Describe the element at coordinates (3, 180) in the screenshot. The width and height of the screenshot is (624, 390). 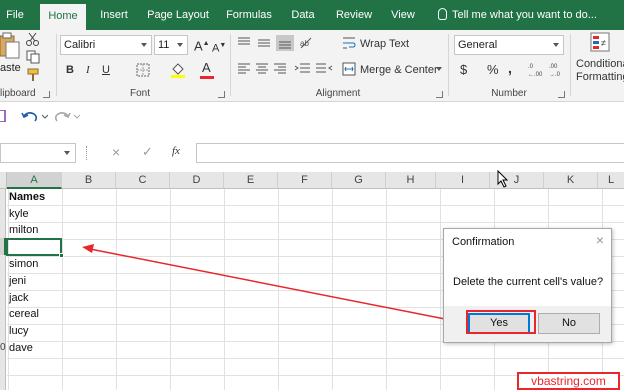
I see `select-all-corner` at that location.